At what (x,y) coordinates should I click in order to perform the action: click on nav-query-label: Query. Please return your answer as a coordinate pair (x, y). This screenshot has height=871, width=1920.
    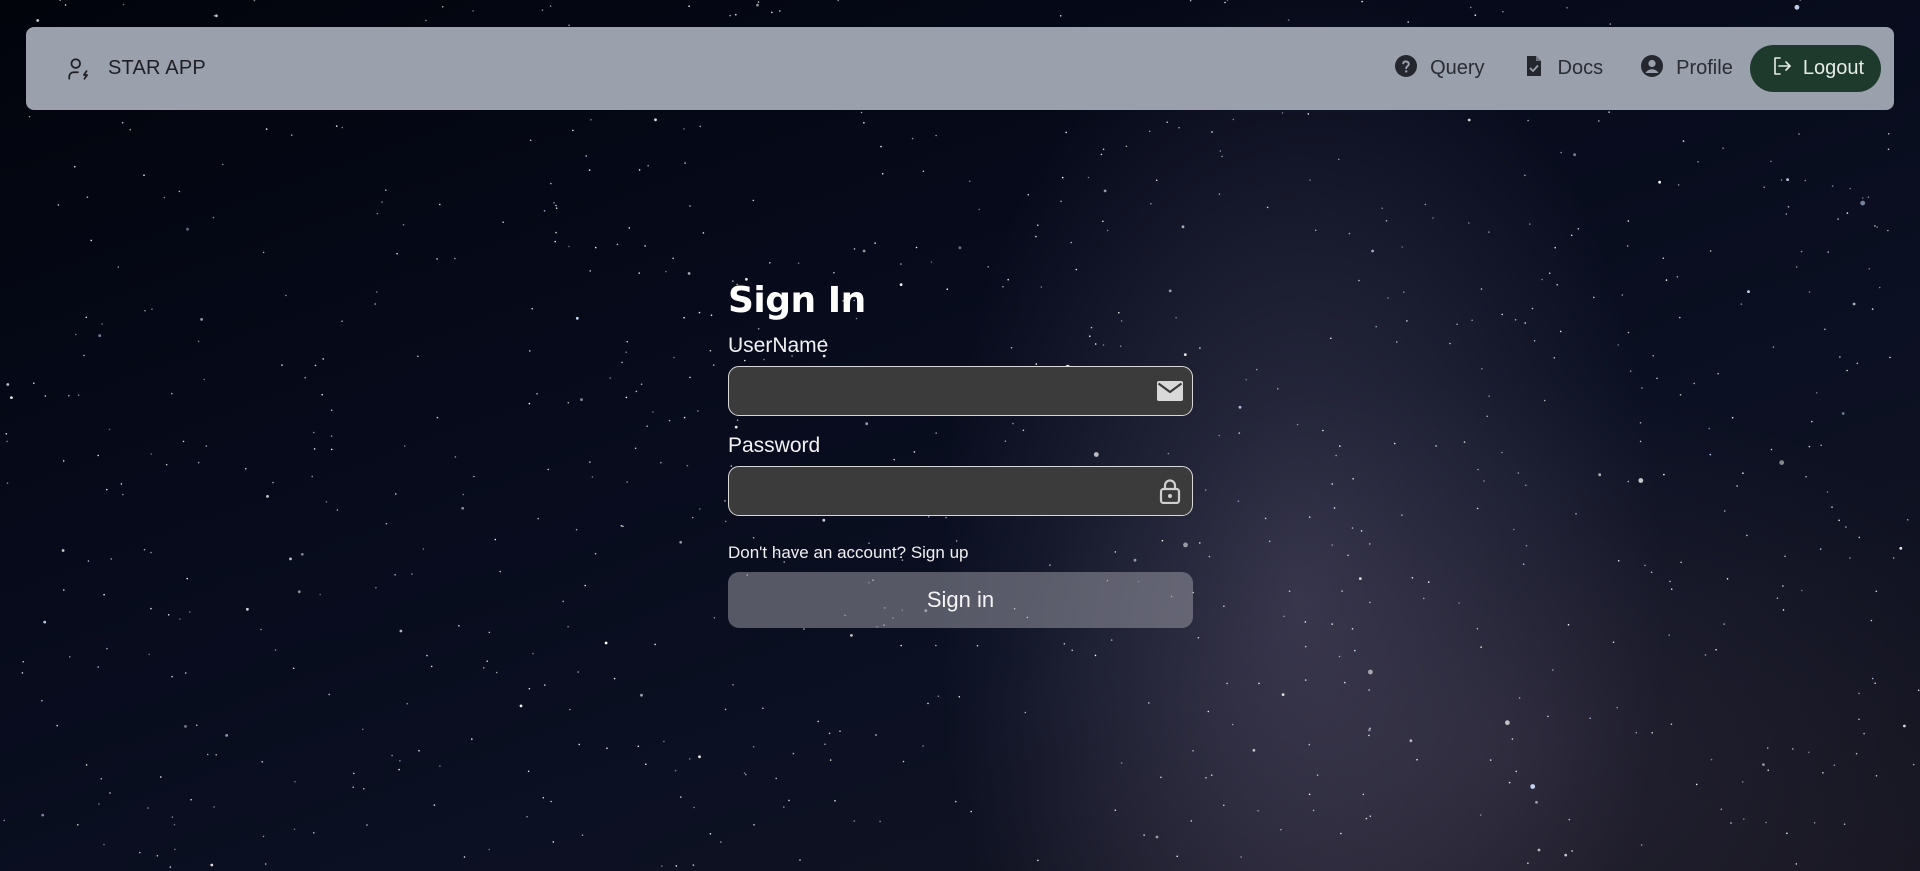
    Looking at the image, I should click on (1457, 68).